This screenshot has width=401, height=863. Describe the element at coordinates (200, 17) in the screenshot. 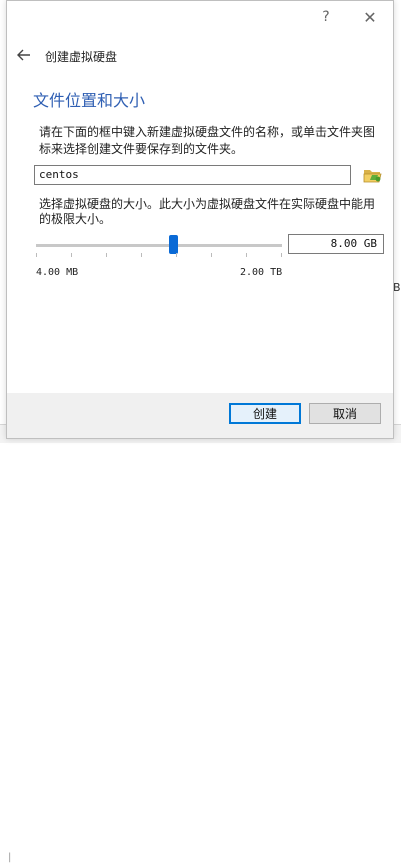

I see `title-bar: ? ✕` at that location.